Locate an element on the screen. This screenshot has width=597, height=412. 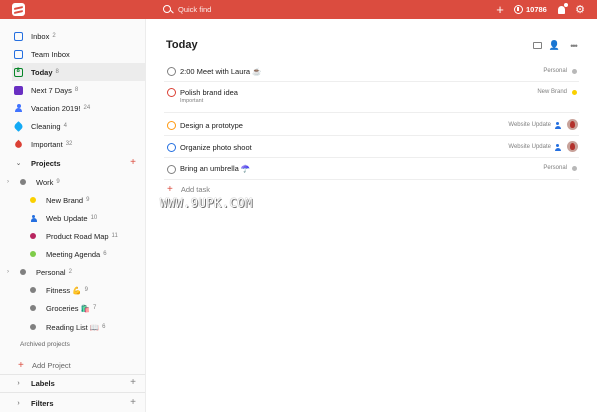
page-title: Today is located at coordinates (182, 45).